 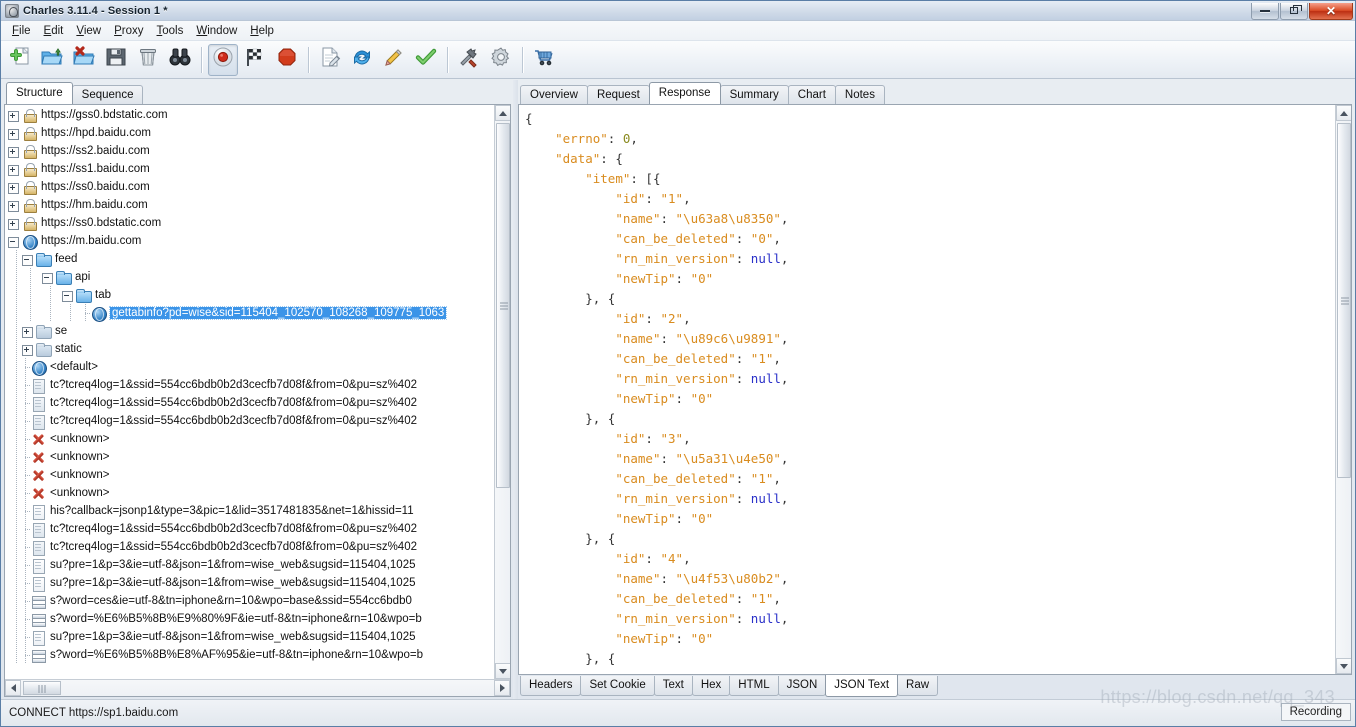 I want to click on toolbar-open-folder-button, so click(x=52, y=60).